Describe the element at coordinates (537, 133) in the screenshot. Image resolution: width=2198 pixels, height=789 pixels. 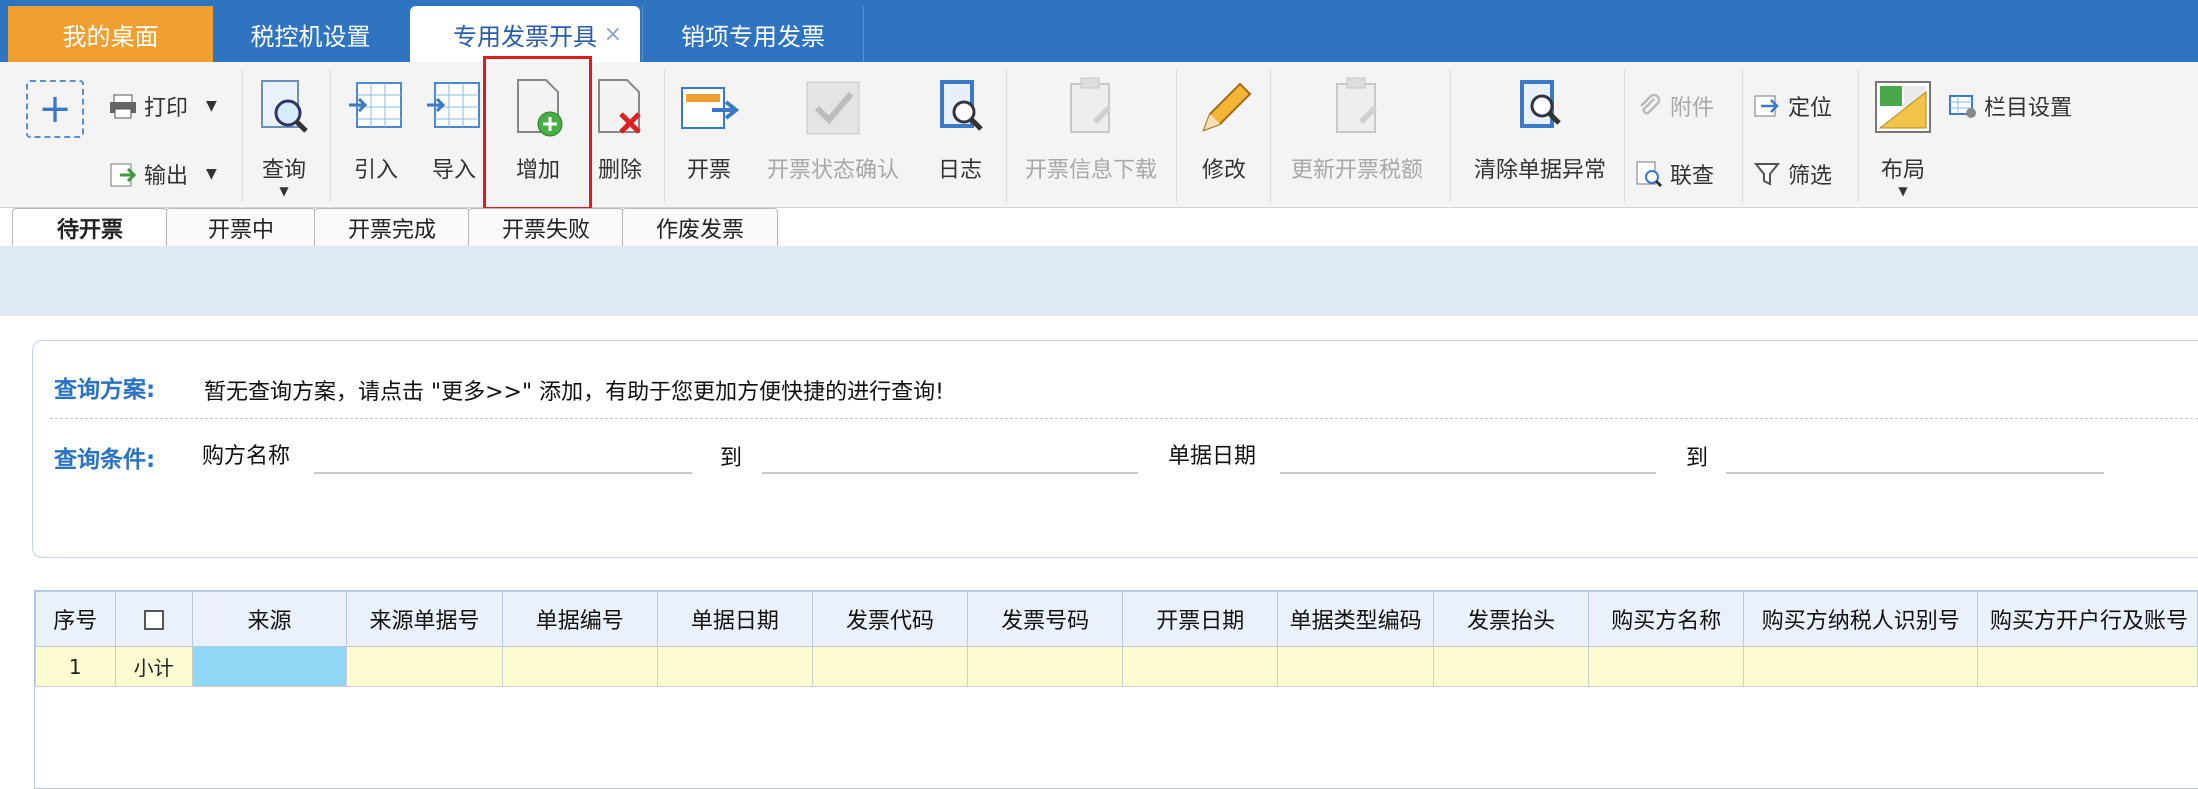
I see `add-button-highlight` at that location.